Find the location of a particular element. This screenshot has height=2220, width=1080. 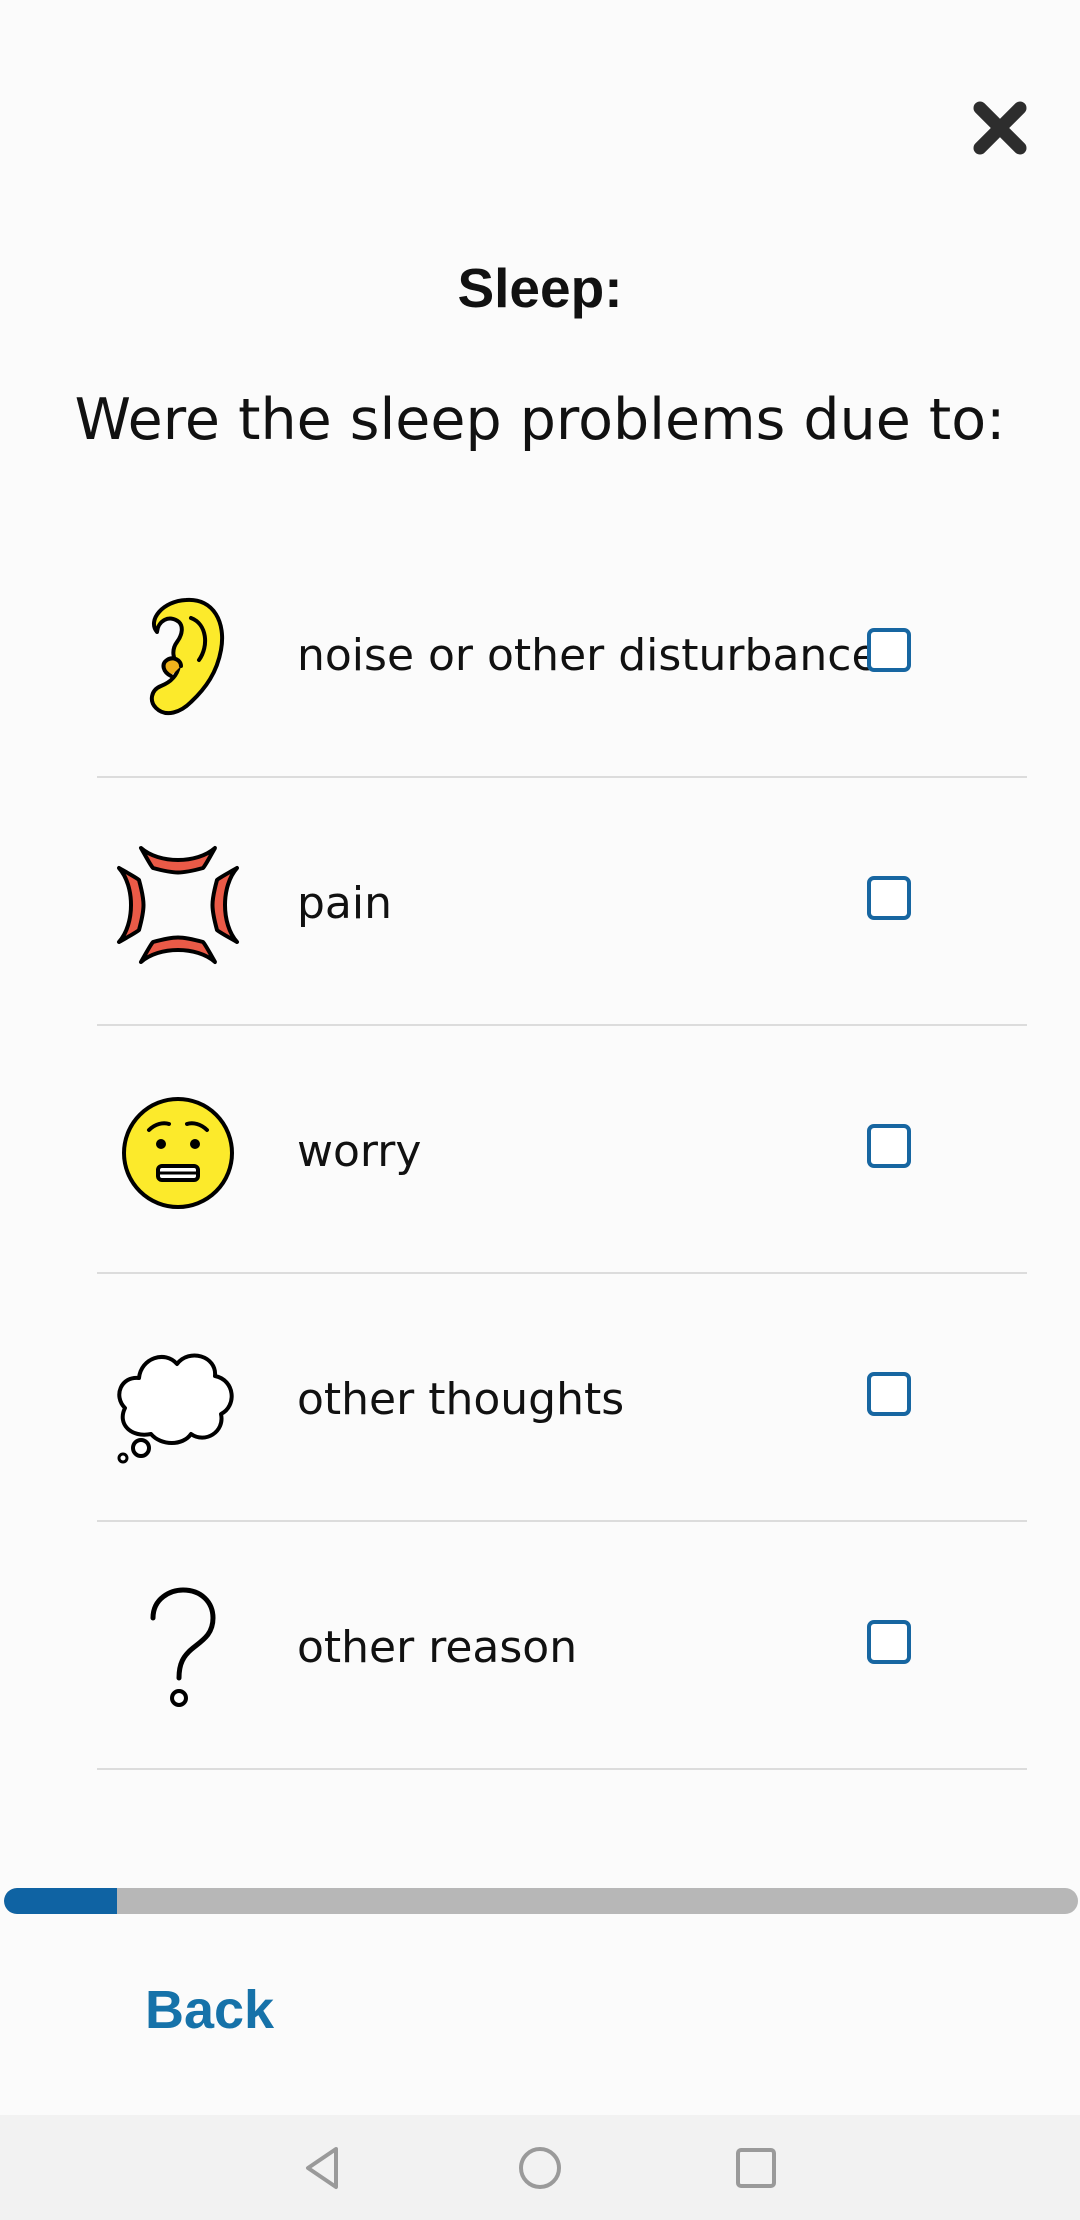

option-label: other thoughts is located at coordinates (461, 1399).